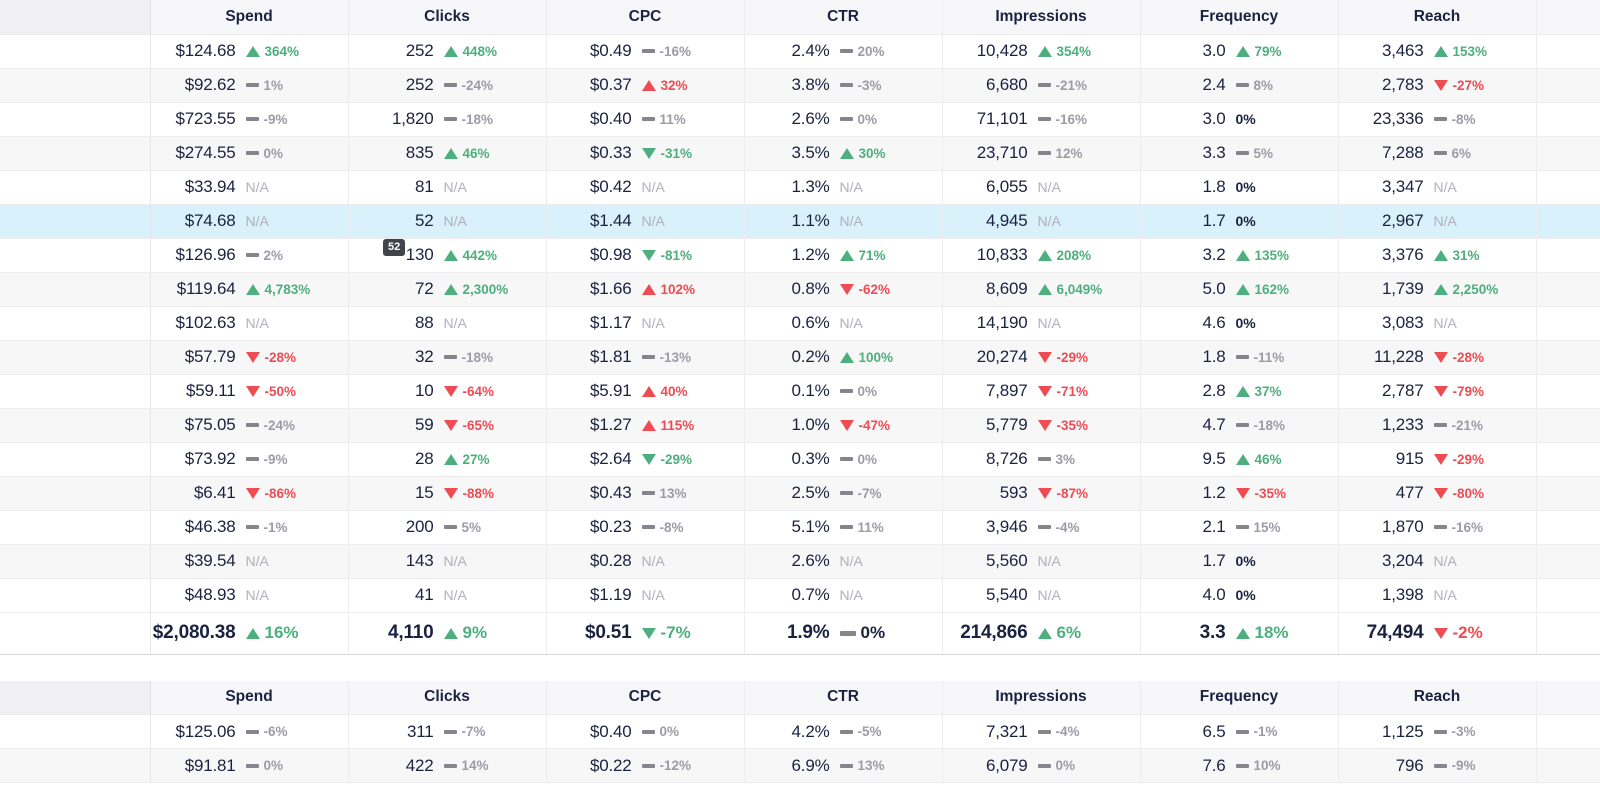 The width and height of the screenshot is (1600, 800). Describe the element at coordinates (1041, 357) in the screenshot. I see `metric-cell: 20,274 -29%` at that location.